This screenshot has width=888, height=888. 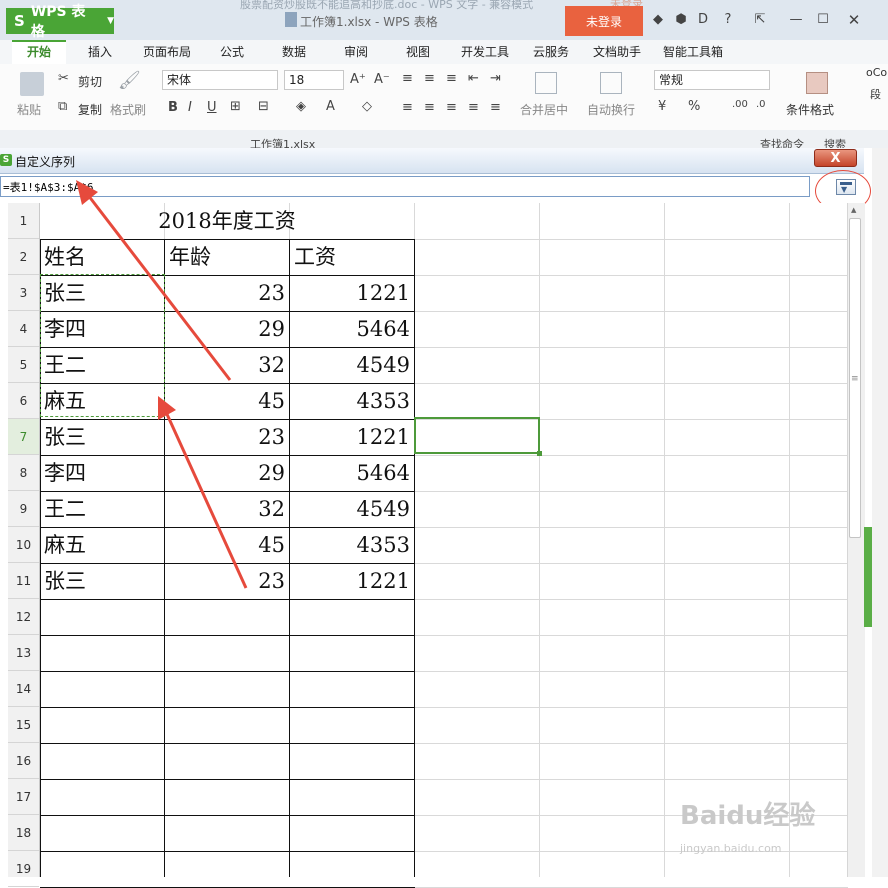 What do you see at coordinates (162, 384) in the screenshot?
I see `annotation-arrows` at bounding box center [162, 384].